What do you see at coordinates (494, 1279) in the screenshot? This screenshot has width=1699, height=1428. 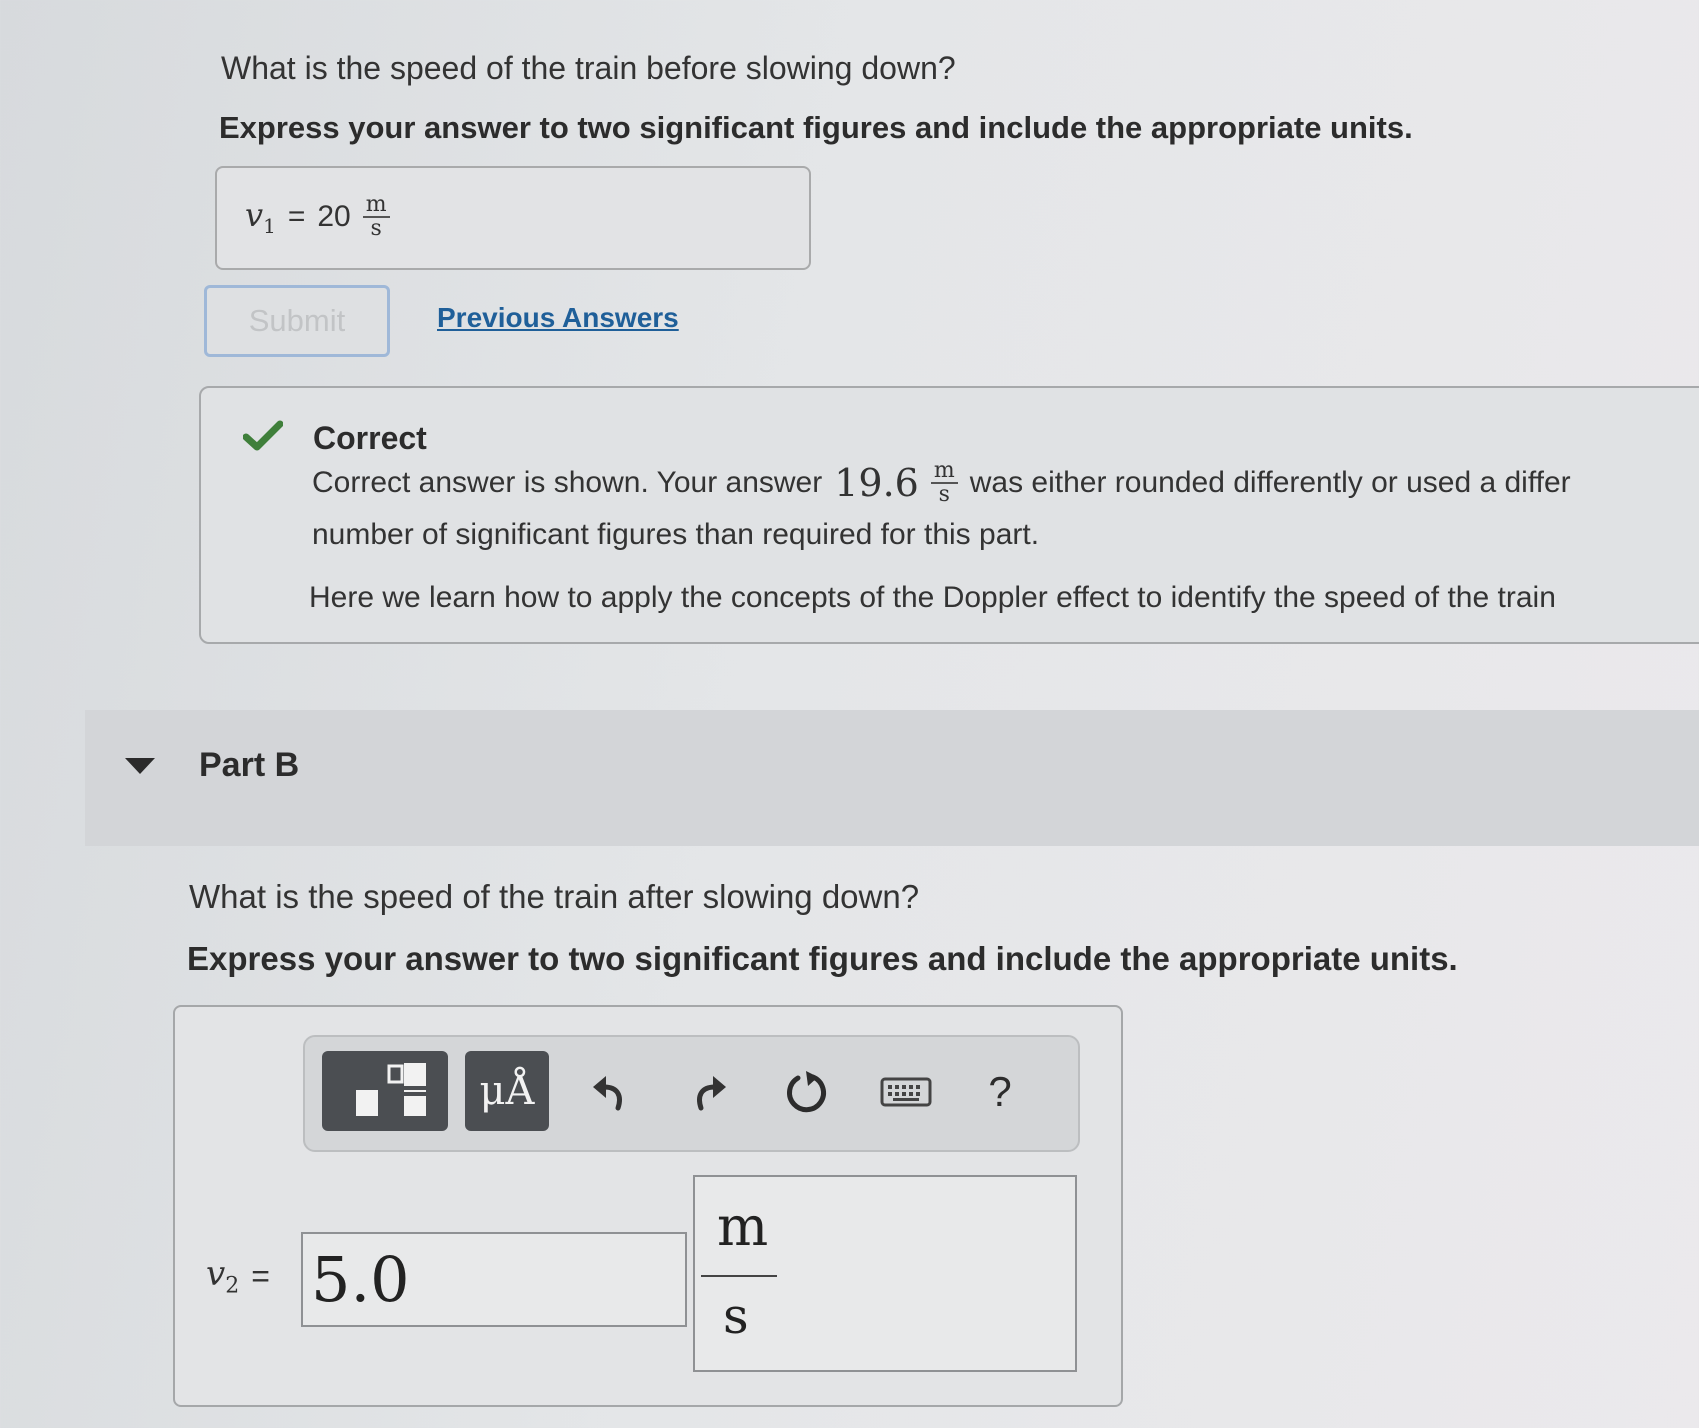 I see `value-input: 5.0` at bounding box center [494, 1279].